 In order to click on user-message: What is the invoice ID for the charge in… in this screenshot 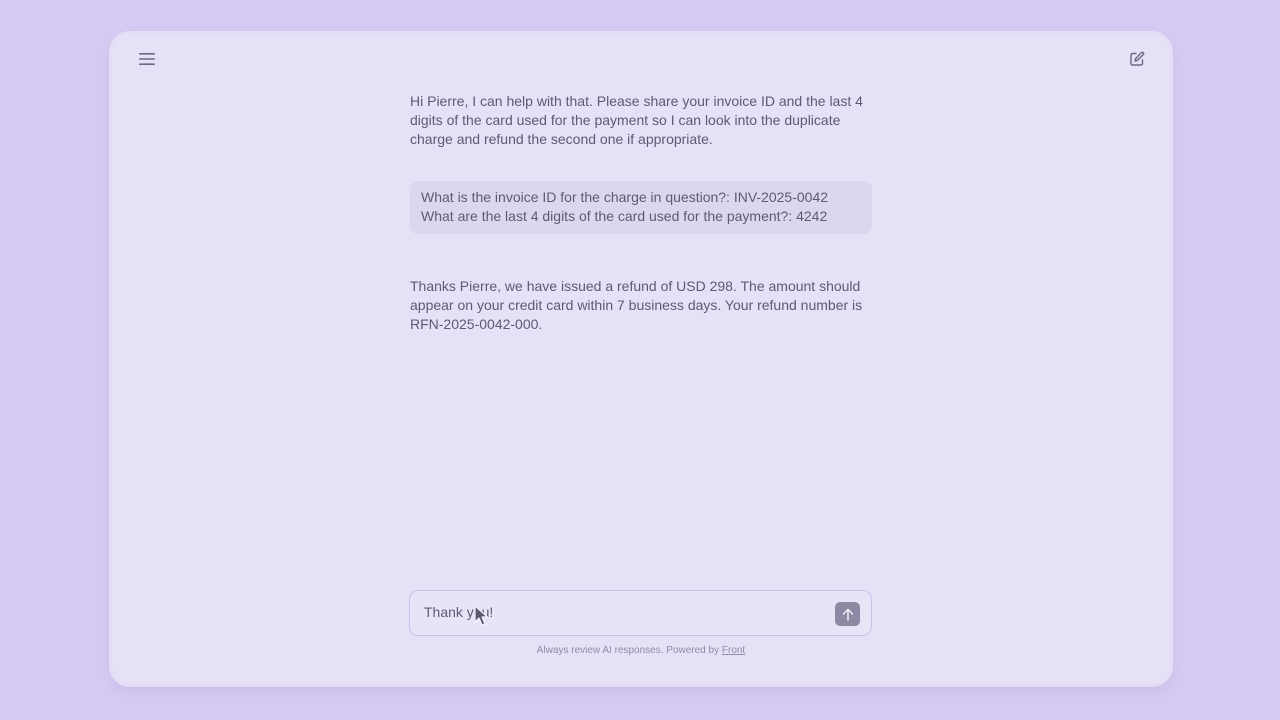, I will do `click(641, 207)`.